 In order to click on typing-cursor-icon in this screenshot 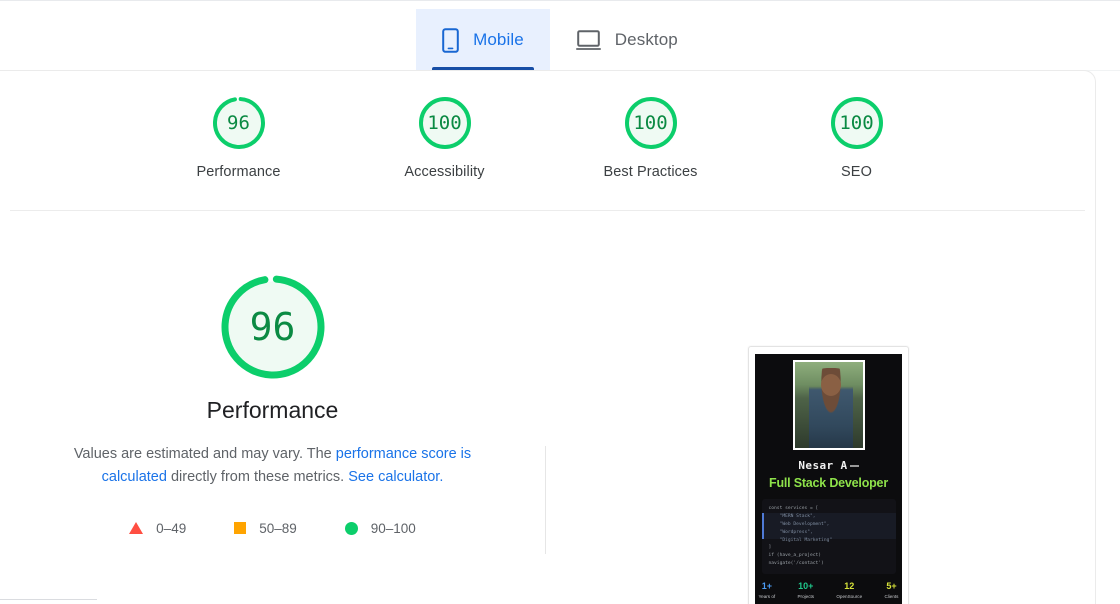, I will do `click(854, 466)`.